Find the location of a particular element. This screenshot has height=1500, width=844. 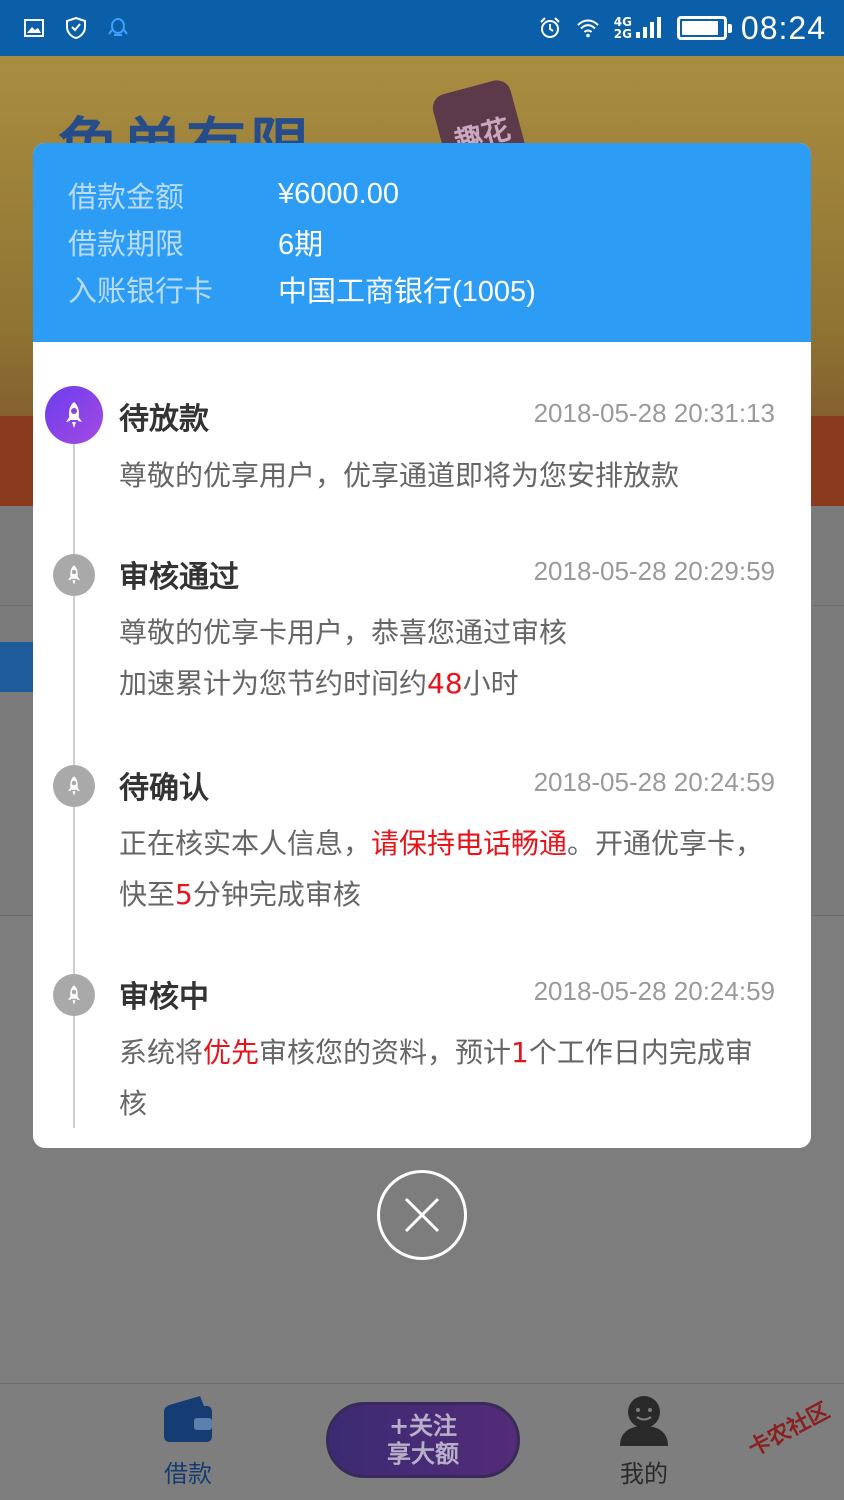

status-bar: 4G 2G 08:24 is located at coordinates (422, 28).